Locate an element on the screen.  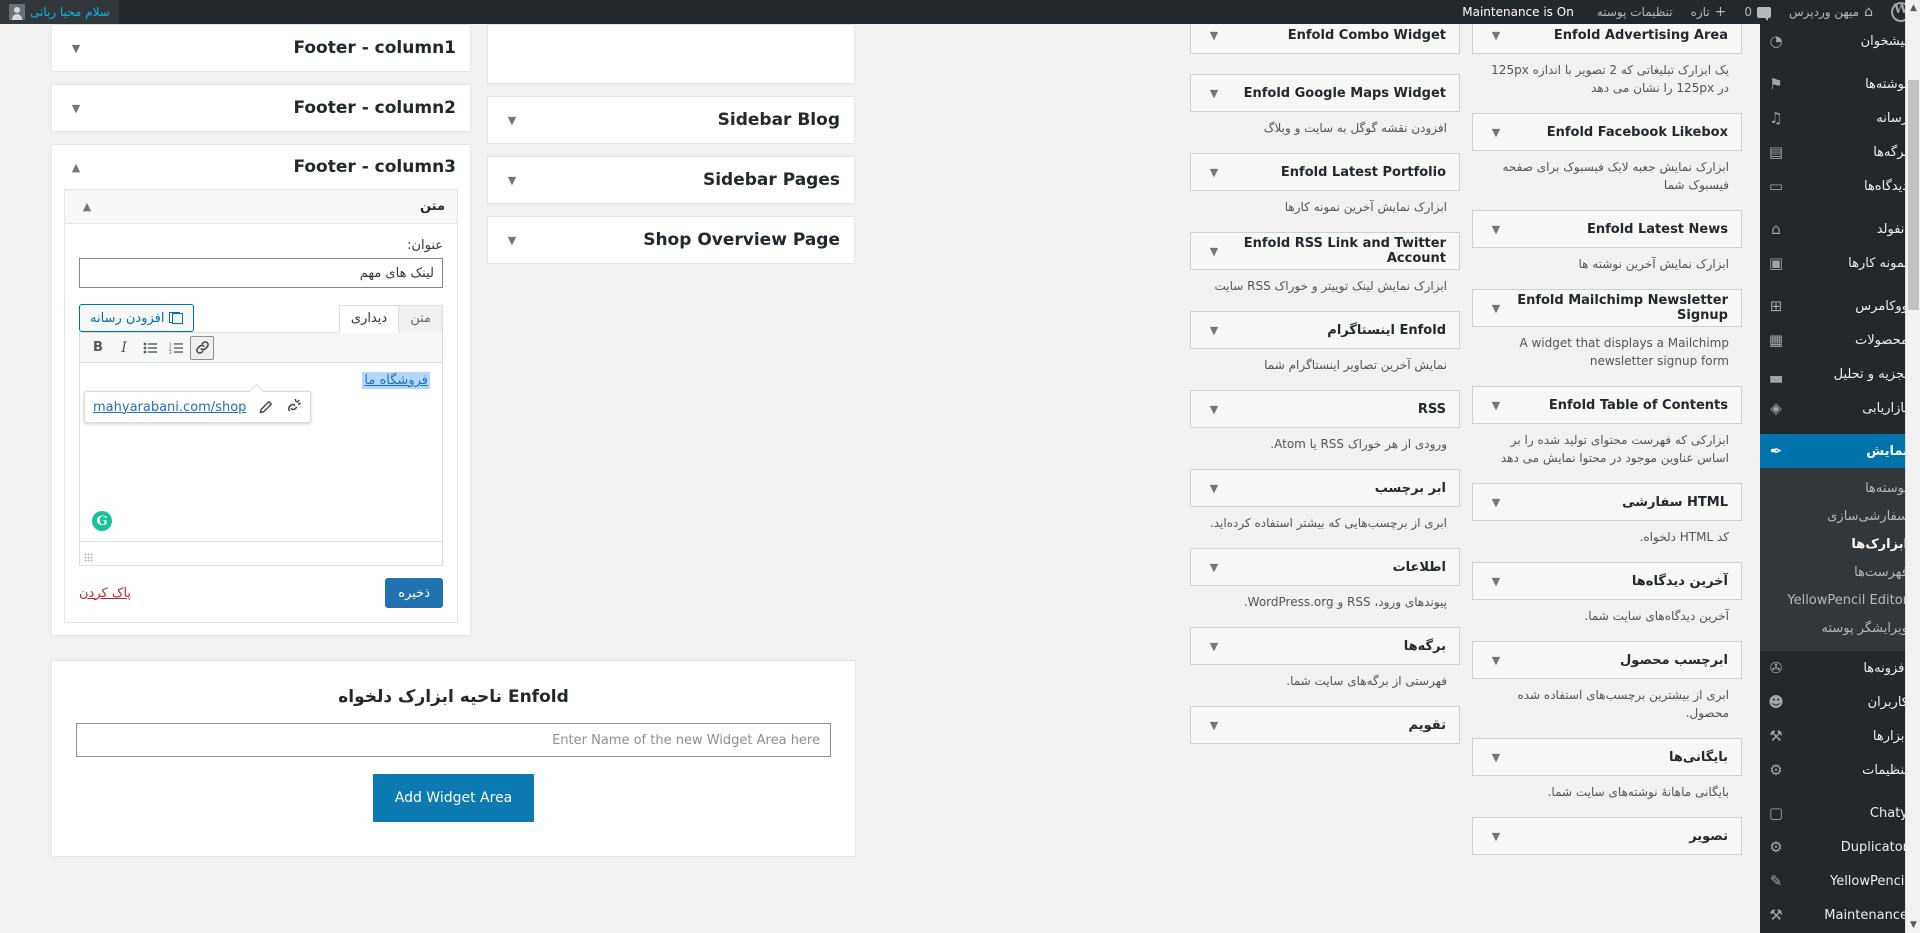
sidebar-item-chaty: Chaty ▢ is located at coordinates (1840, 813).